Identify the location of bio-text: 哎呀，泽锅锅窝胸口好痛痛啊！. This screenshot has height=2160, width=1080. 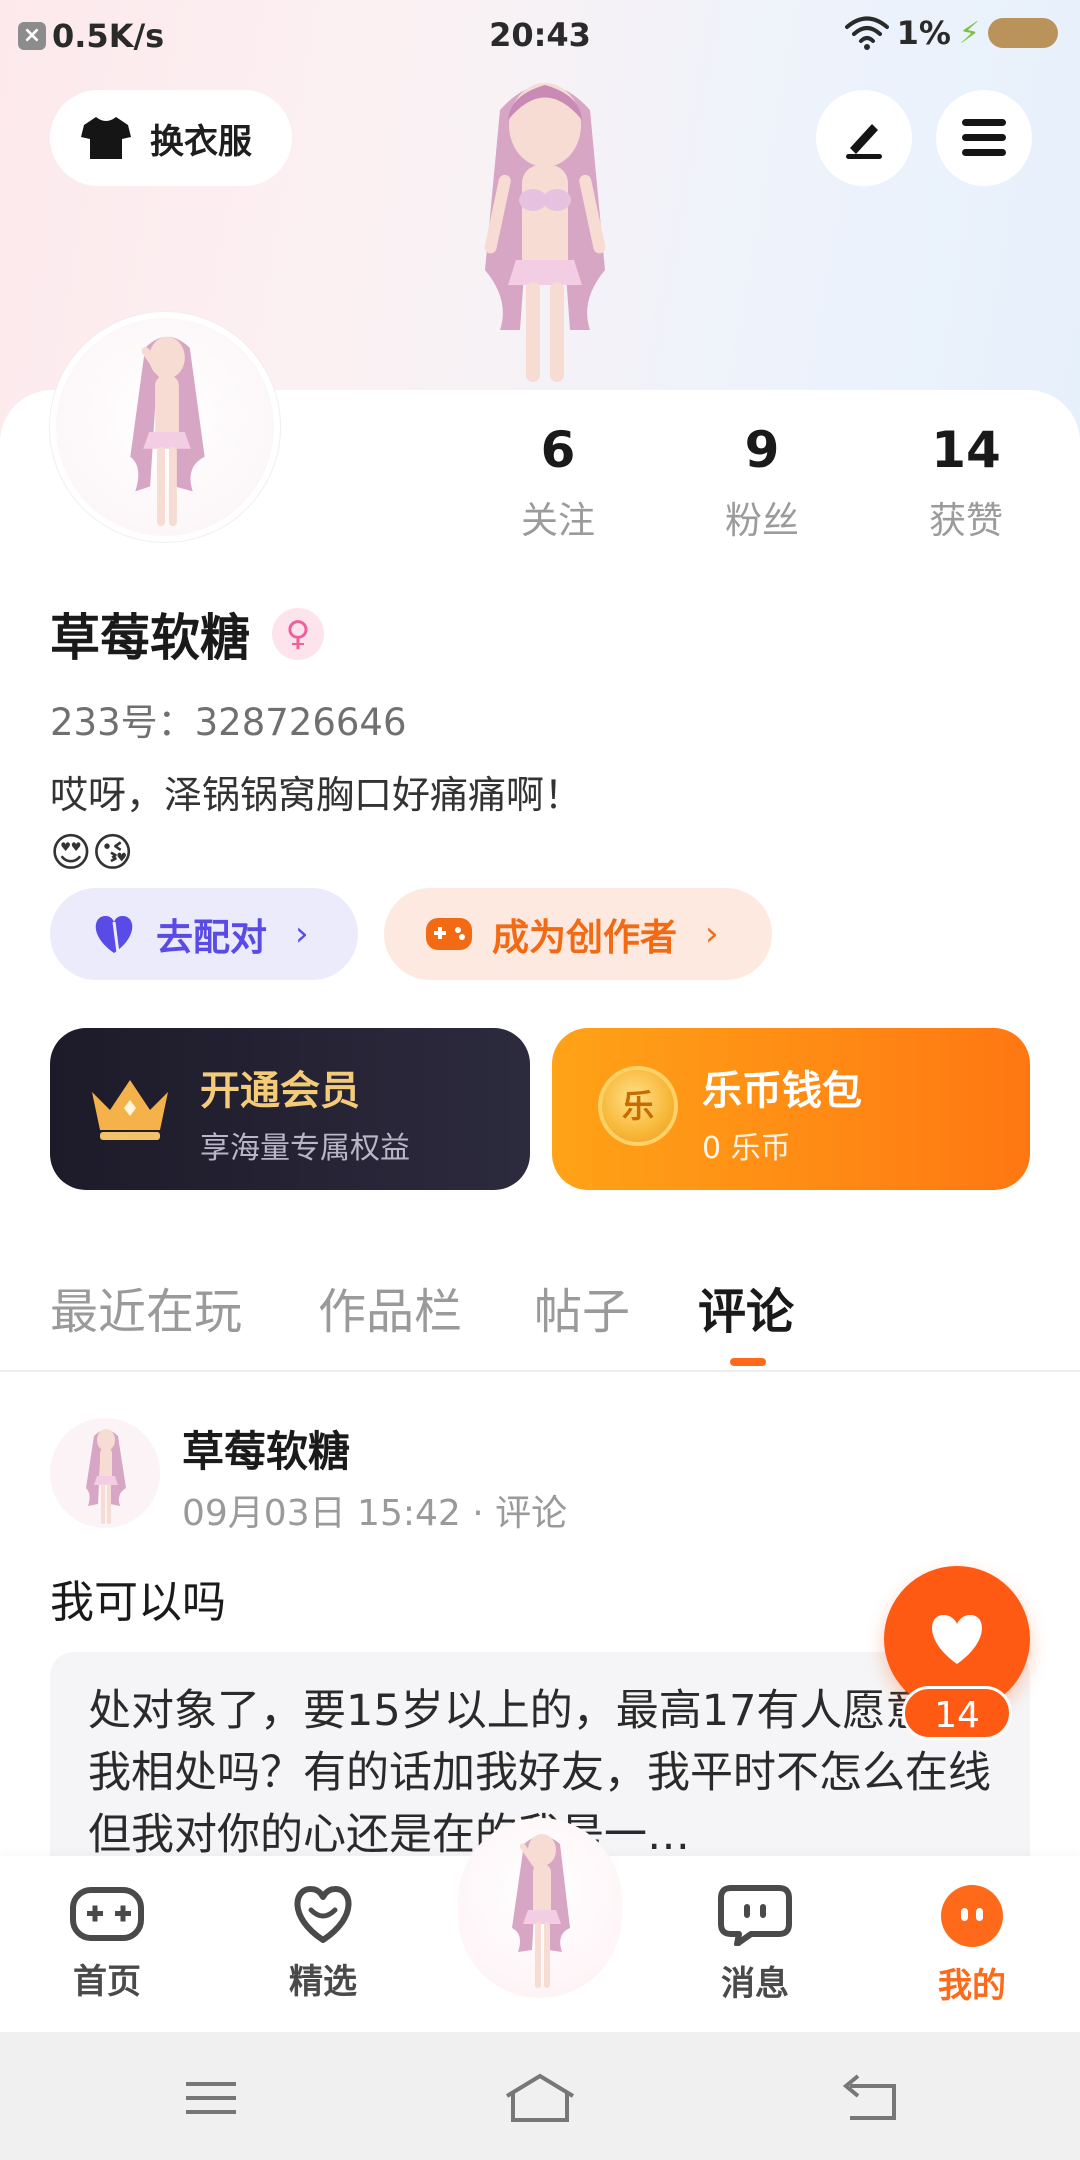
(316, 795).